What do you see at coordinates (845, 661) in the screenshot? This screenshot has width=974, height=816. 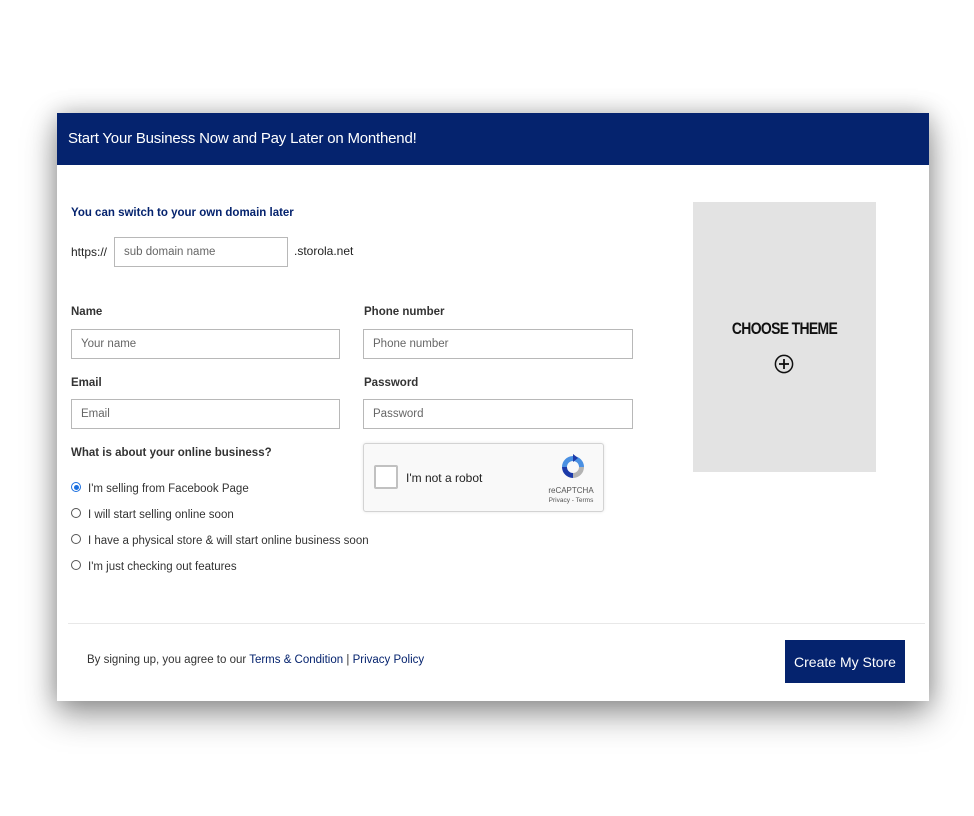 I see `create-store-button: Create My Store` at bounding box center [845, 661].